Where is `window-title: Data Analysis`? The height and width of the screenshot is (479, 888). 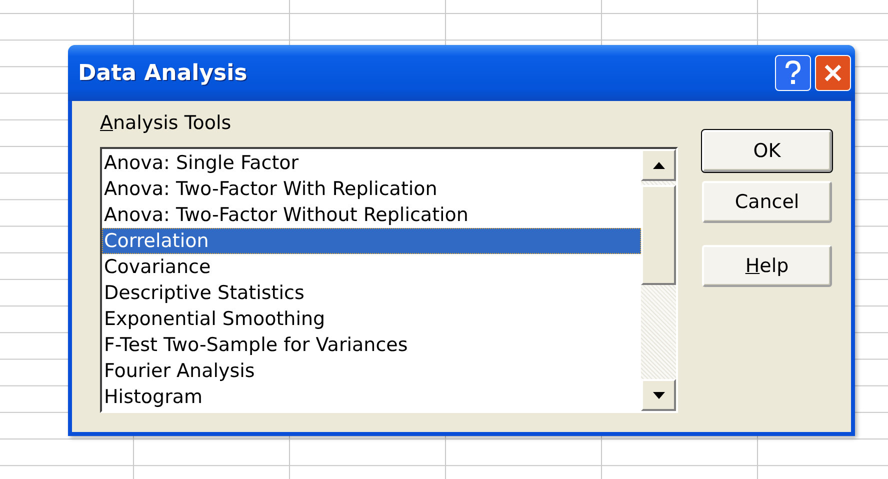 window-title: Data Analysis is located at coordinates (163, 74).